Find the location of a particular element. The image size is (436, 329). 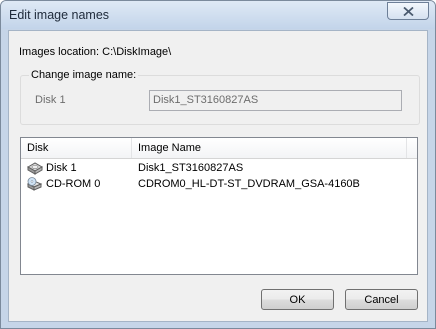

image-name-cell: Disk1_ST3160827AS is located at coordinates (191, 168).